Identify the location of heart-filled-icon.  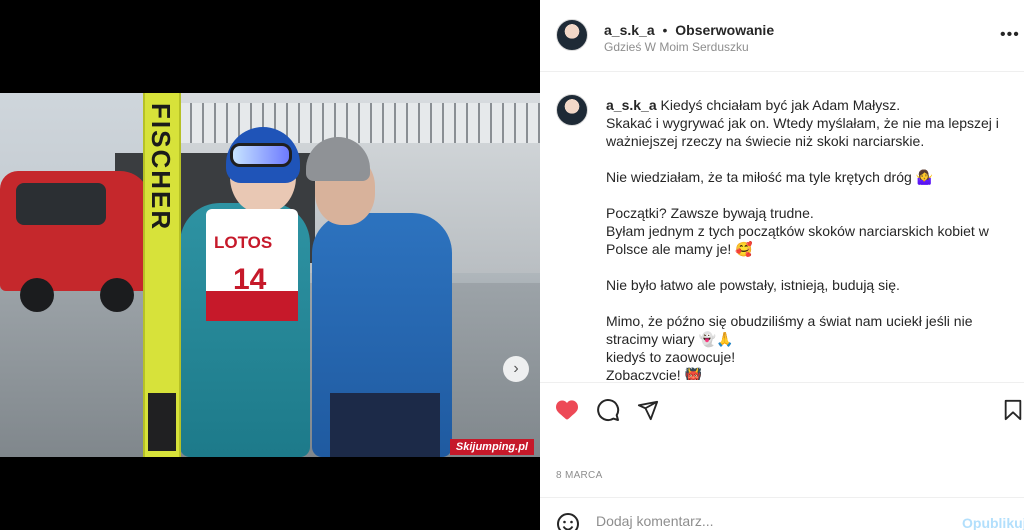
(567, 410).